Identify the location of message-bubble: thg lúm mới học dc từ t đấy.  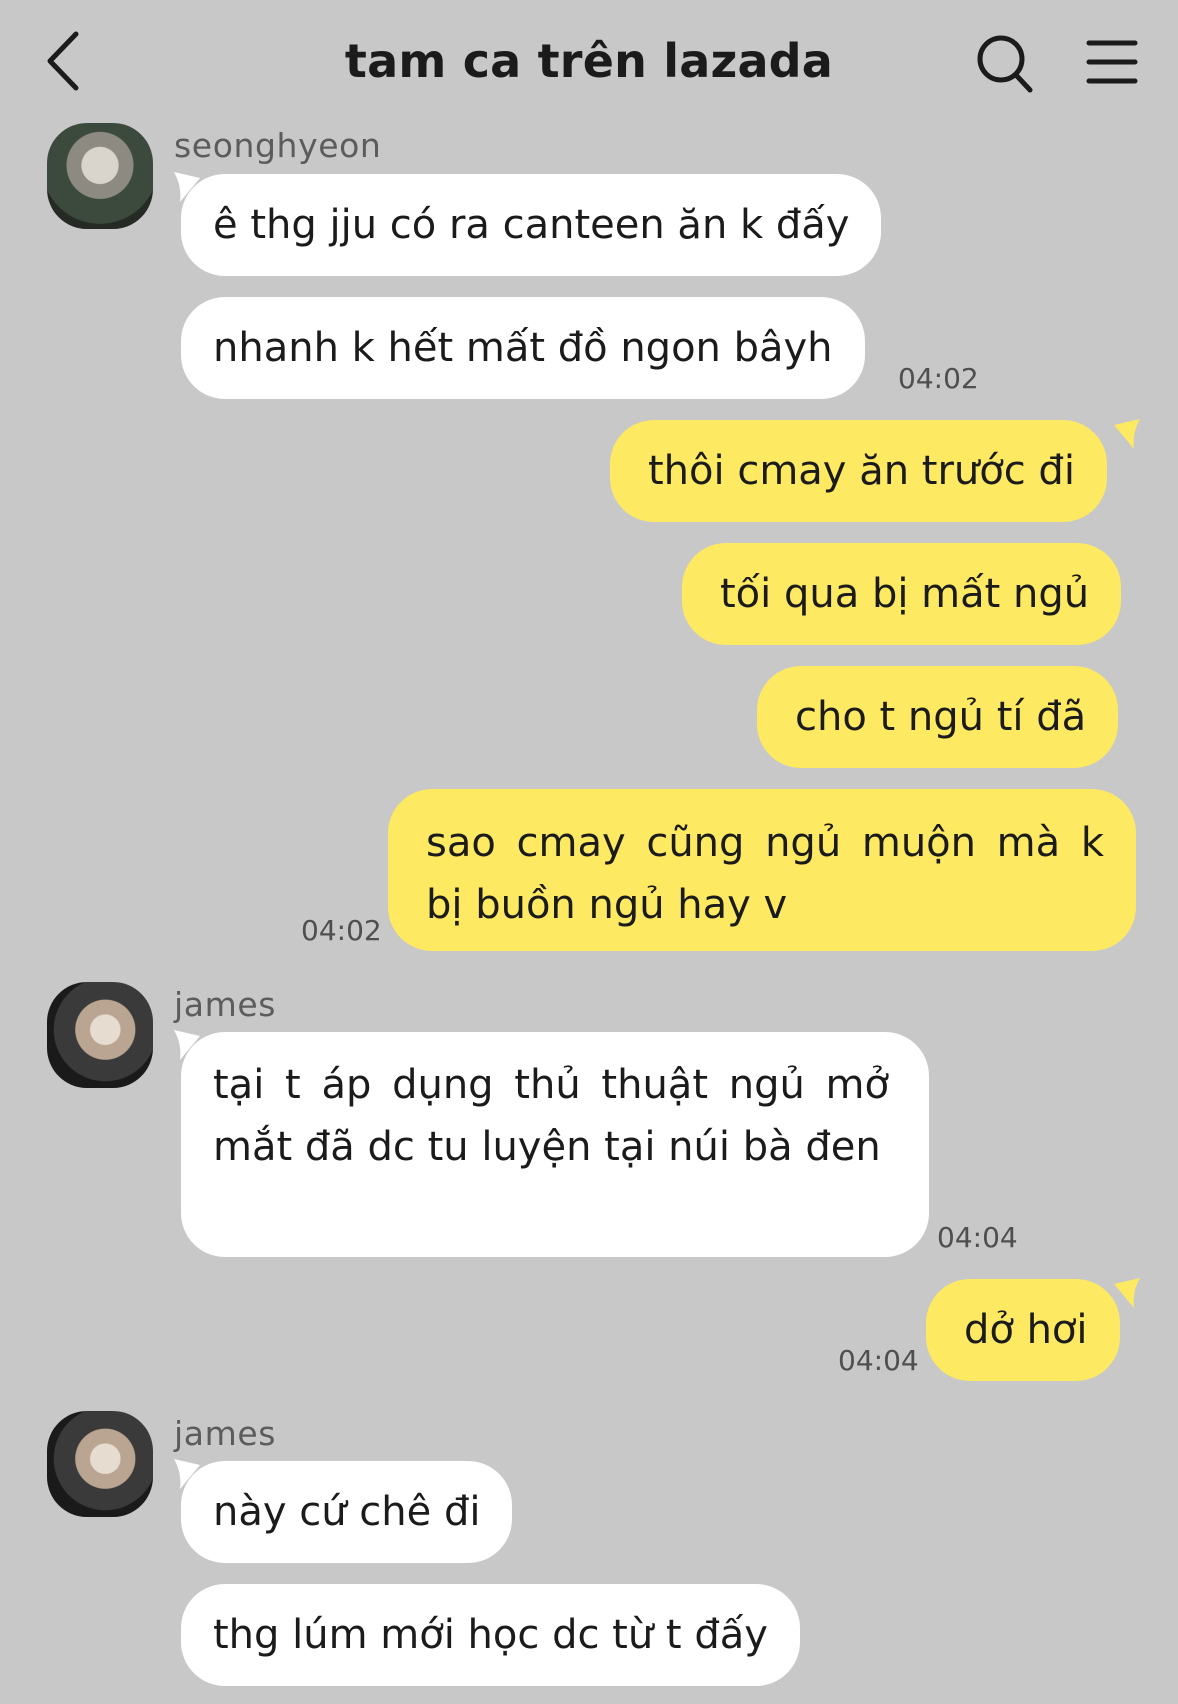
(490, 1635).